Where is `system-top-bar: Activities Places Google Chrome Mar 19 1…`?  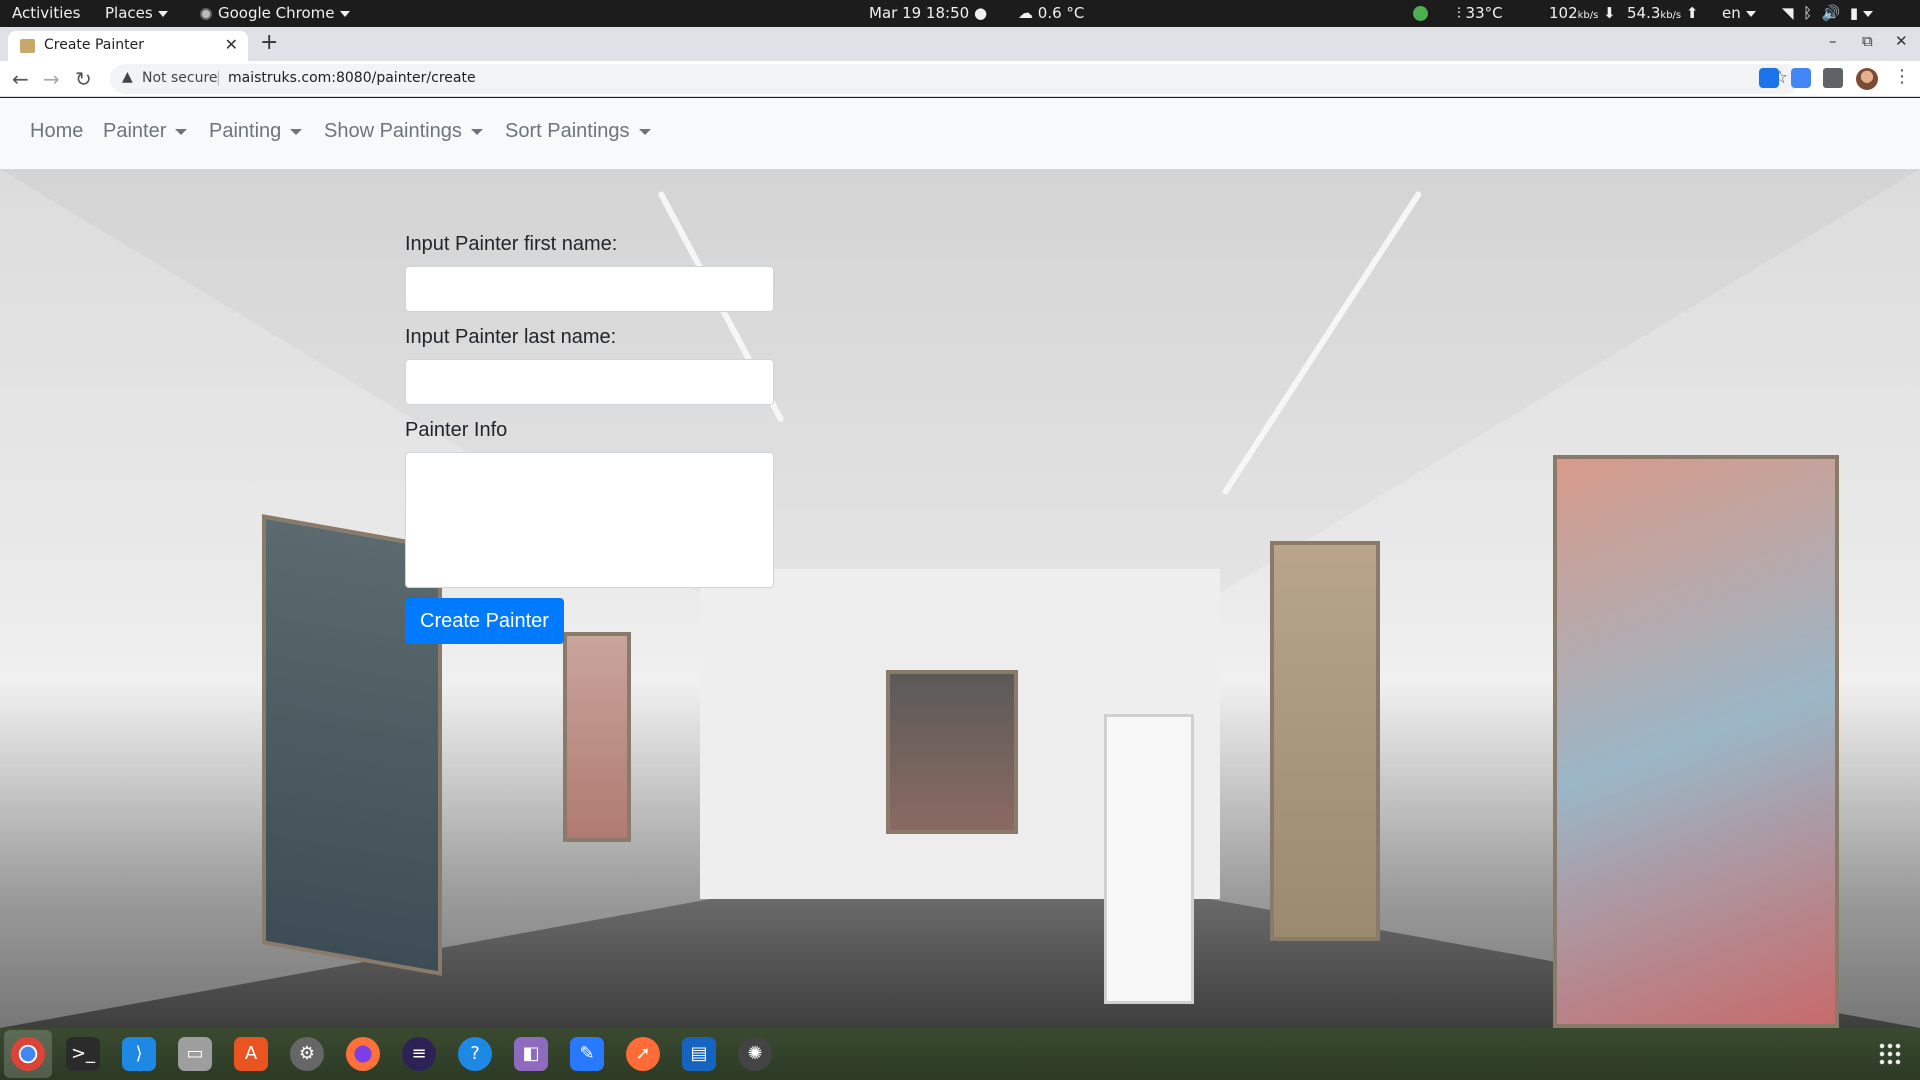
system-top-bar: Activities Places Google Chrome Mar 19 1… is located at coordinates (960, 13).